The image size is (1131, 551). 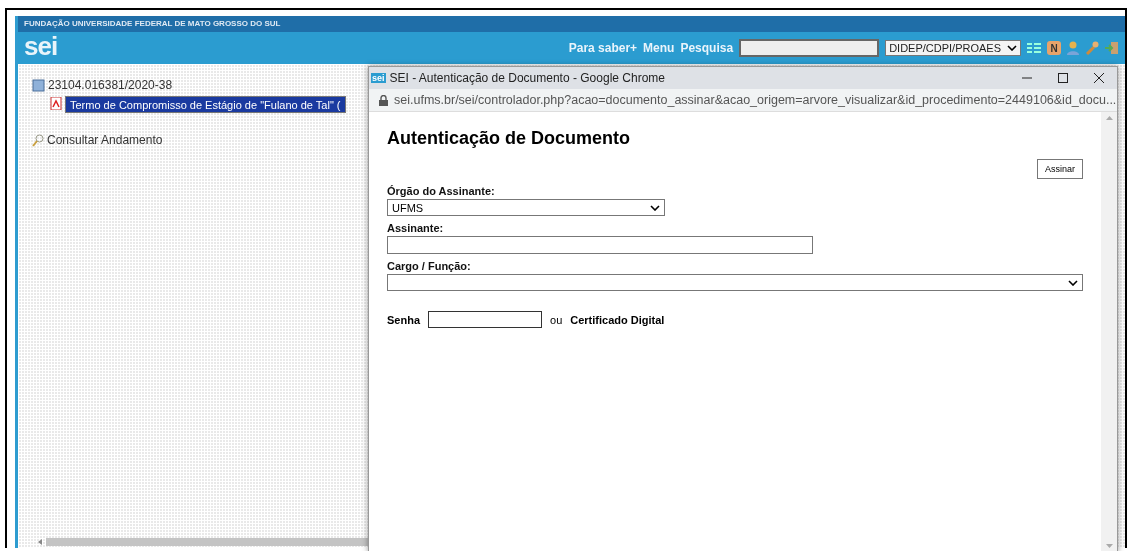 I want to click on exit-icon, so click(x=1112, y=48).